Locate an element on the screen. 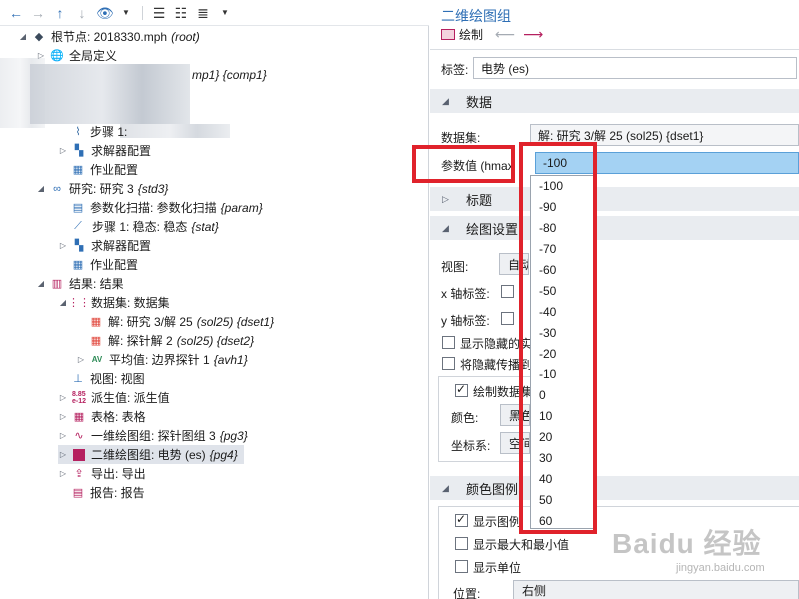 The height and width of the screenshot is (599, 799). arrow-right-icon: → is located at coordinates (38, 13).